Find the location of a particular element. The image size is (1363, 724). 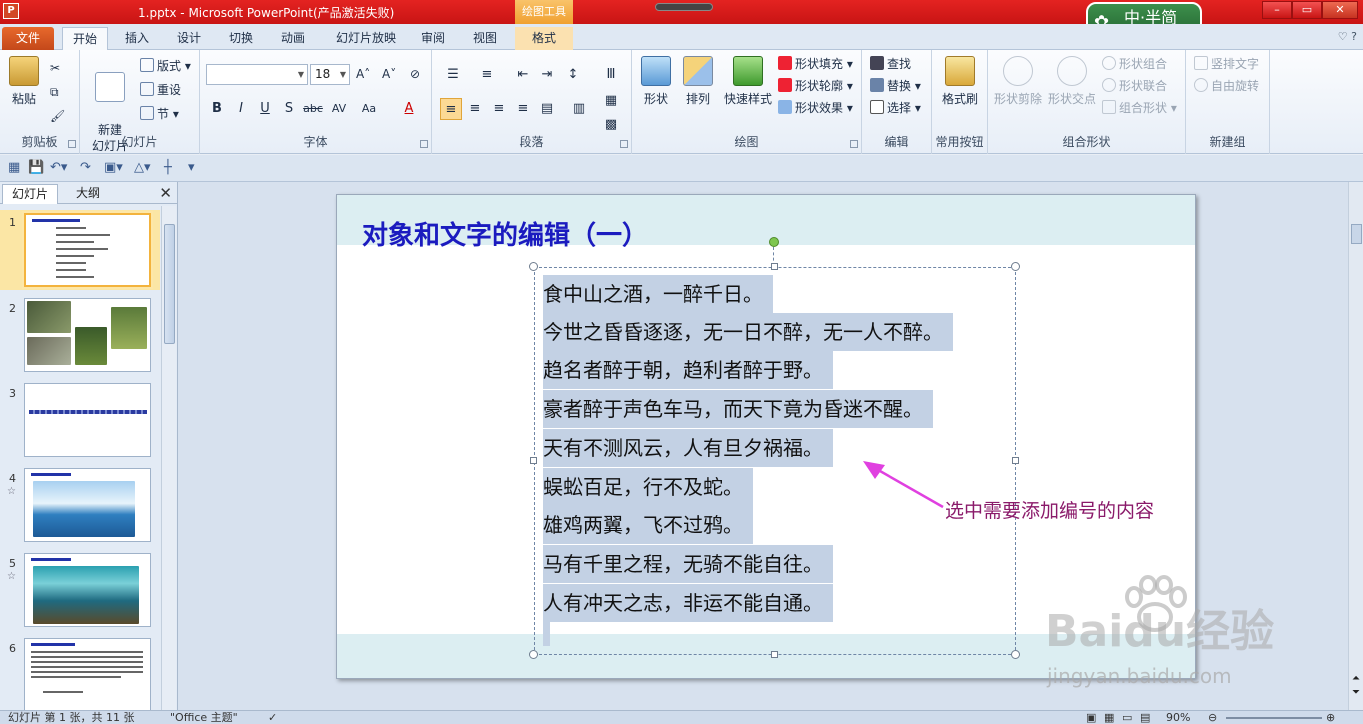

resize-handle-e is located at coordinates (1015, 460).